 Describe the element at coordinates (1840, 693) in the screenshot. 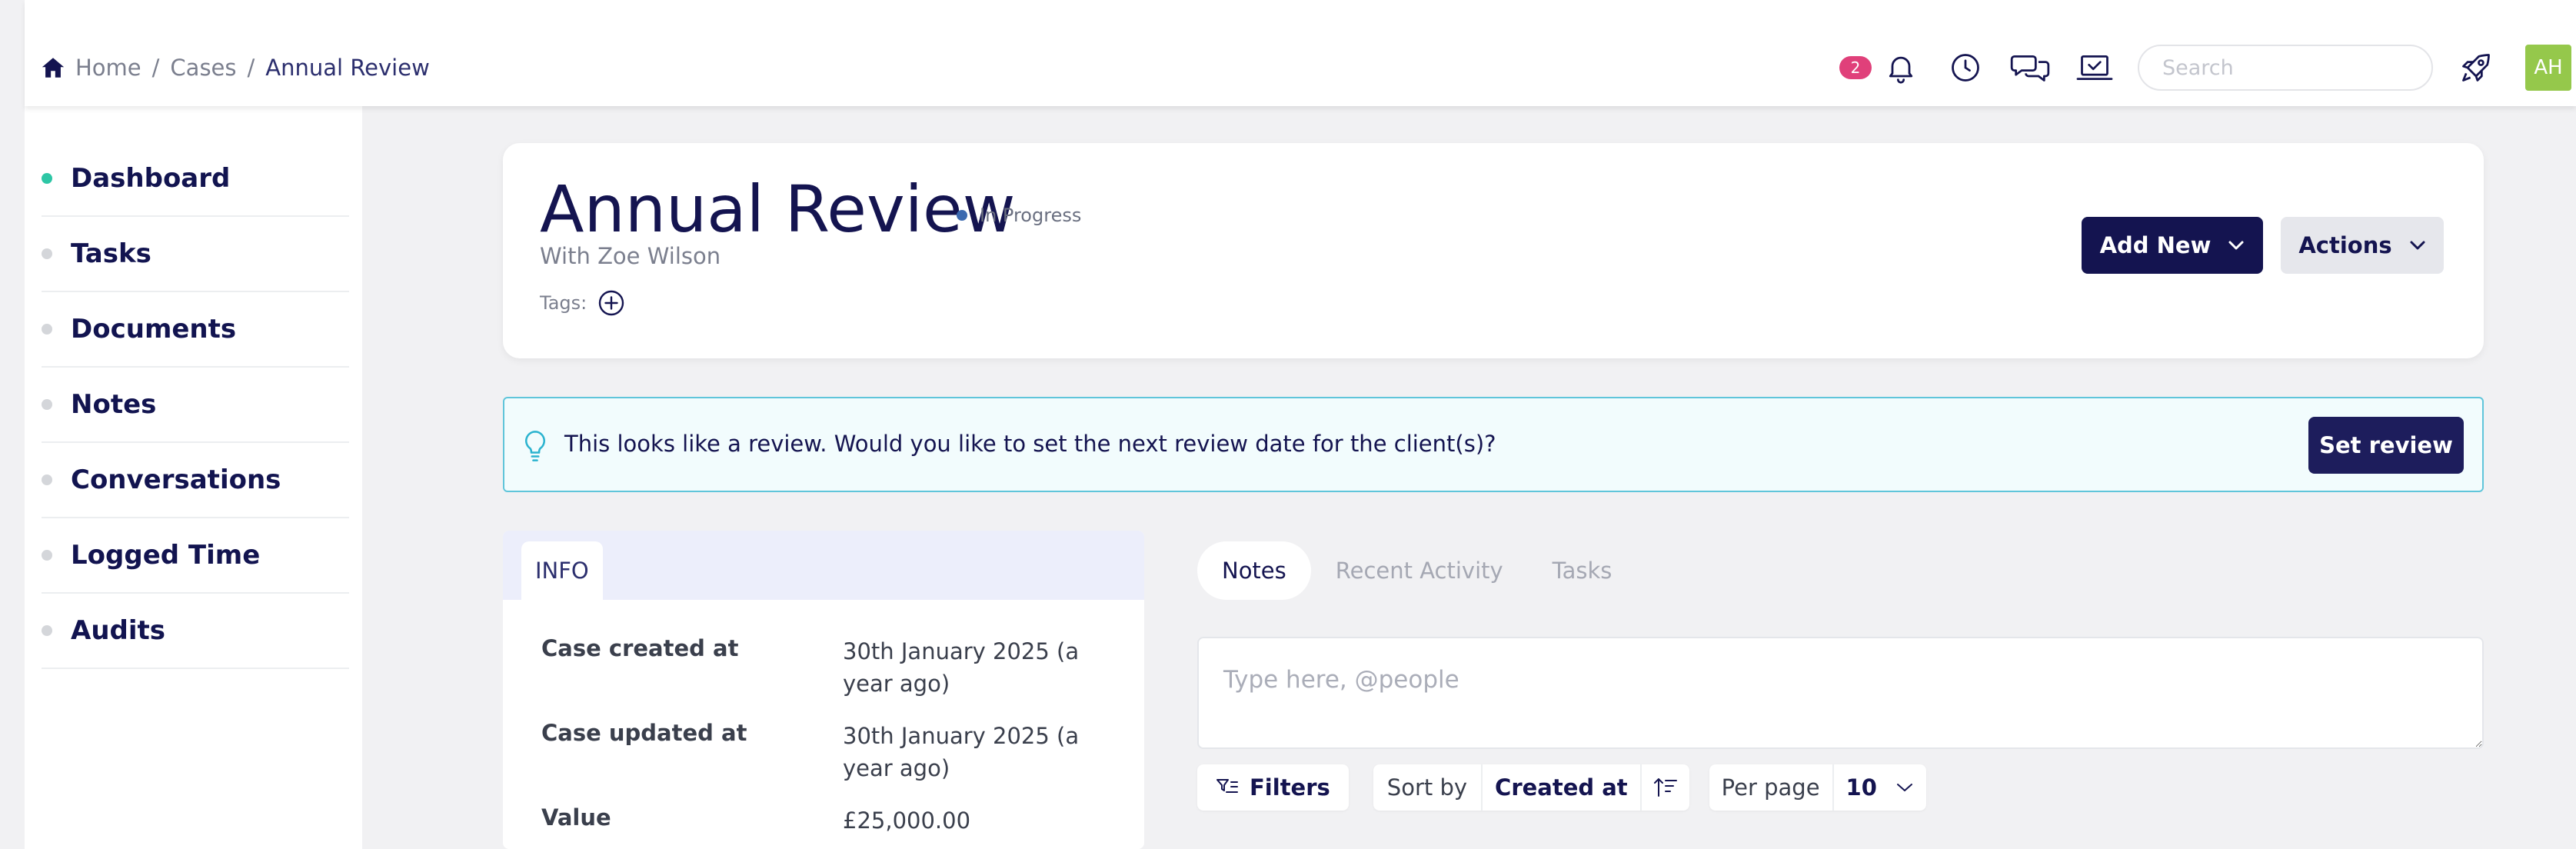

I see `note-input` at that location.